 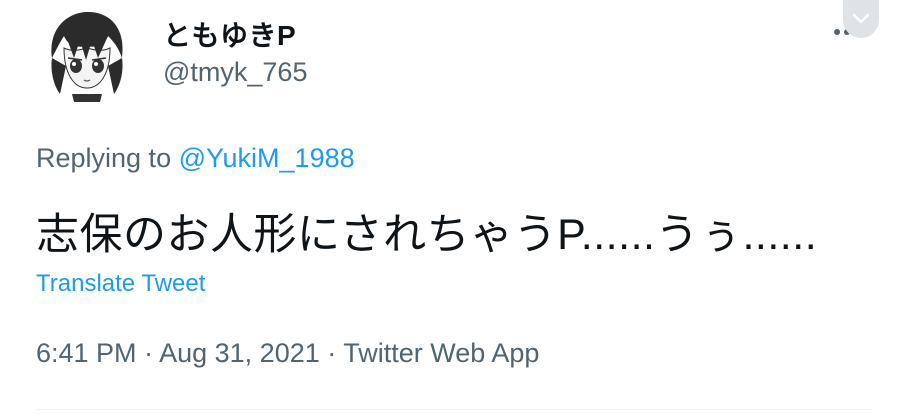 I want to click on replying-to: Replying to @YukiM_1988, so click(x=195, y=158).